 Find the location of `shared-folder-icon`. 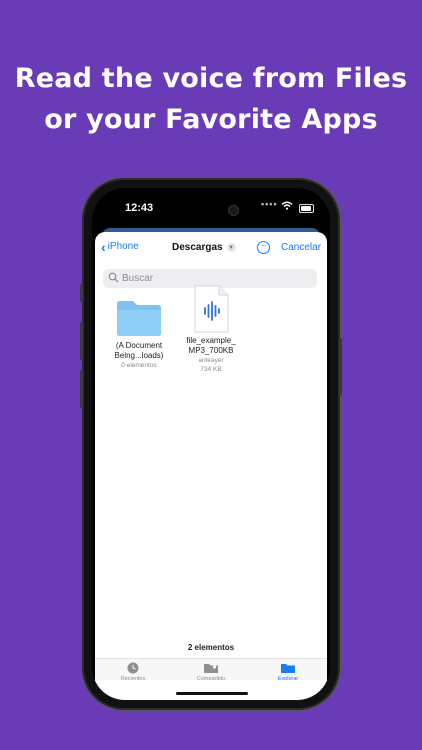

shared-folder-icon is located at coordinates (211, 668).